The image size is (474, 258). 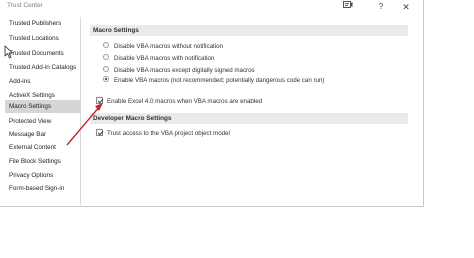 I want to click on sidebar-item-external-content: External Content, so click(x=42, y=147).